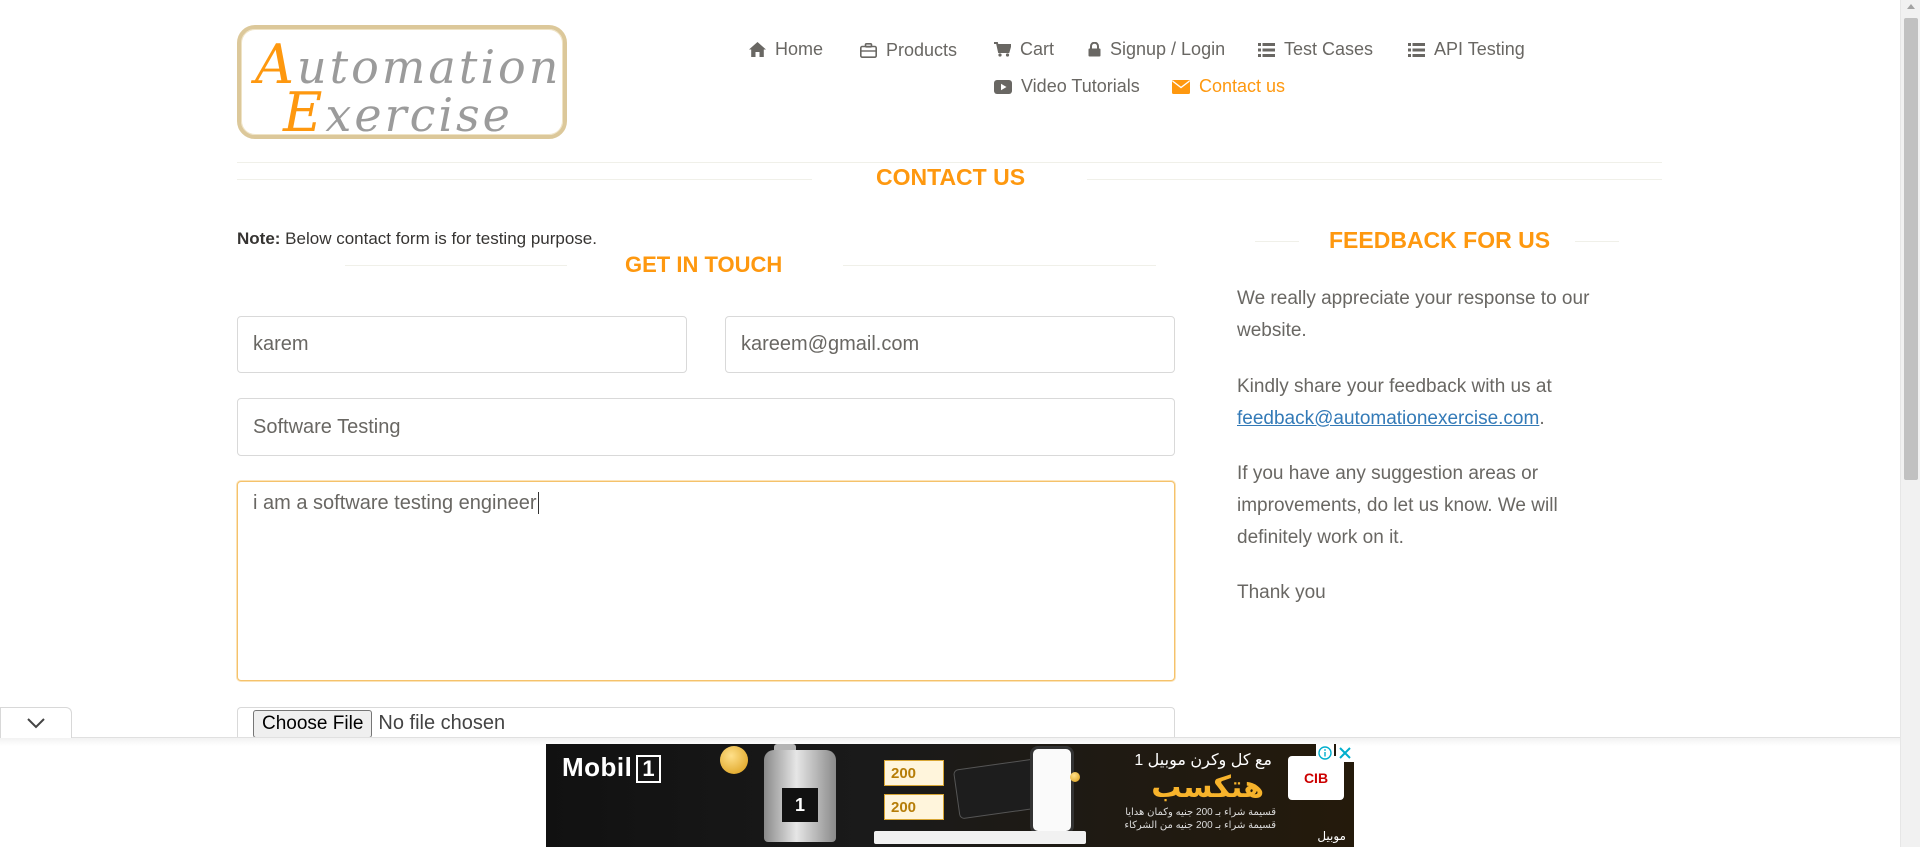 The height and width of the screenshot is (847, 1920). What do you see at coordinates (1394, 386) in the screenshot?
I see `feedback-p2-prefix: Kindly share your feedback with us at` at bounding box center [1394, 386].